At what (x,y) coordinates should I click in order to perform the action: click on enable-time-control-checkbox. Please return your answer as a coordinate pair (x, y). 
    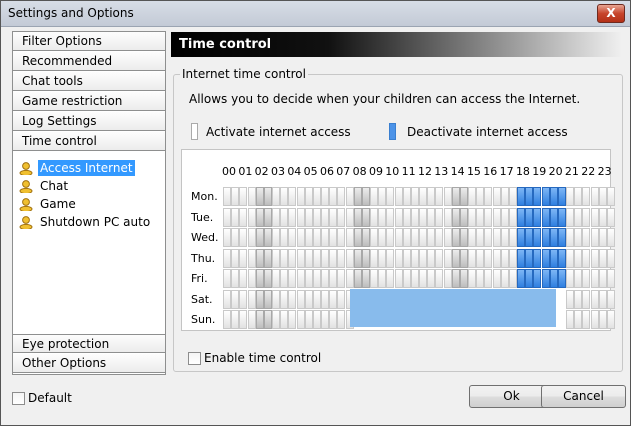
    Looking at the image, I should click on (194, 358).